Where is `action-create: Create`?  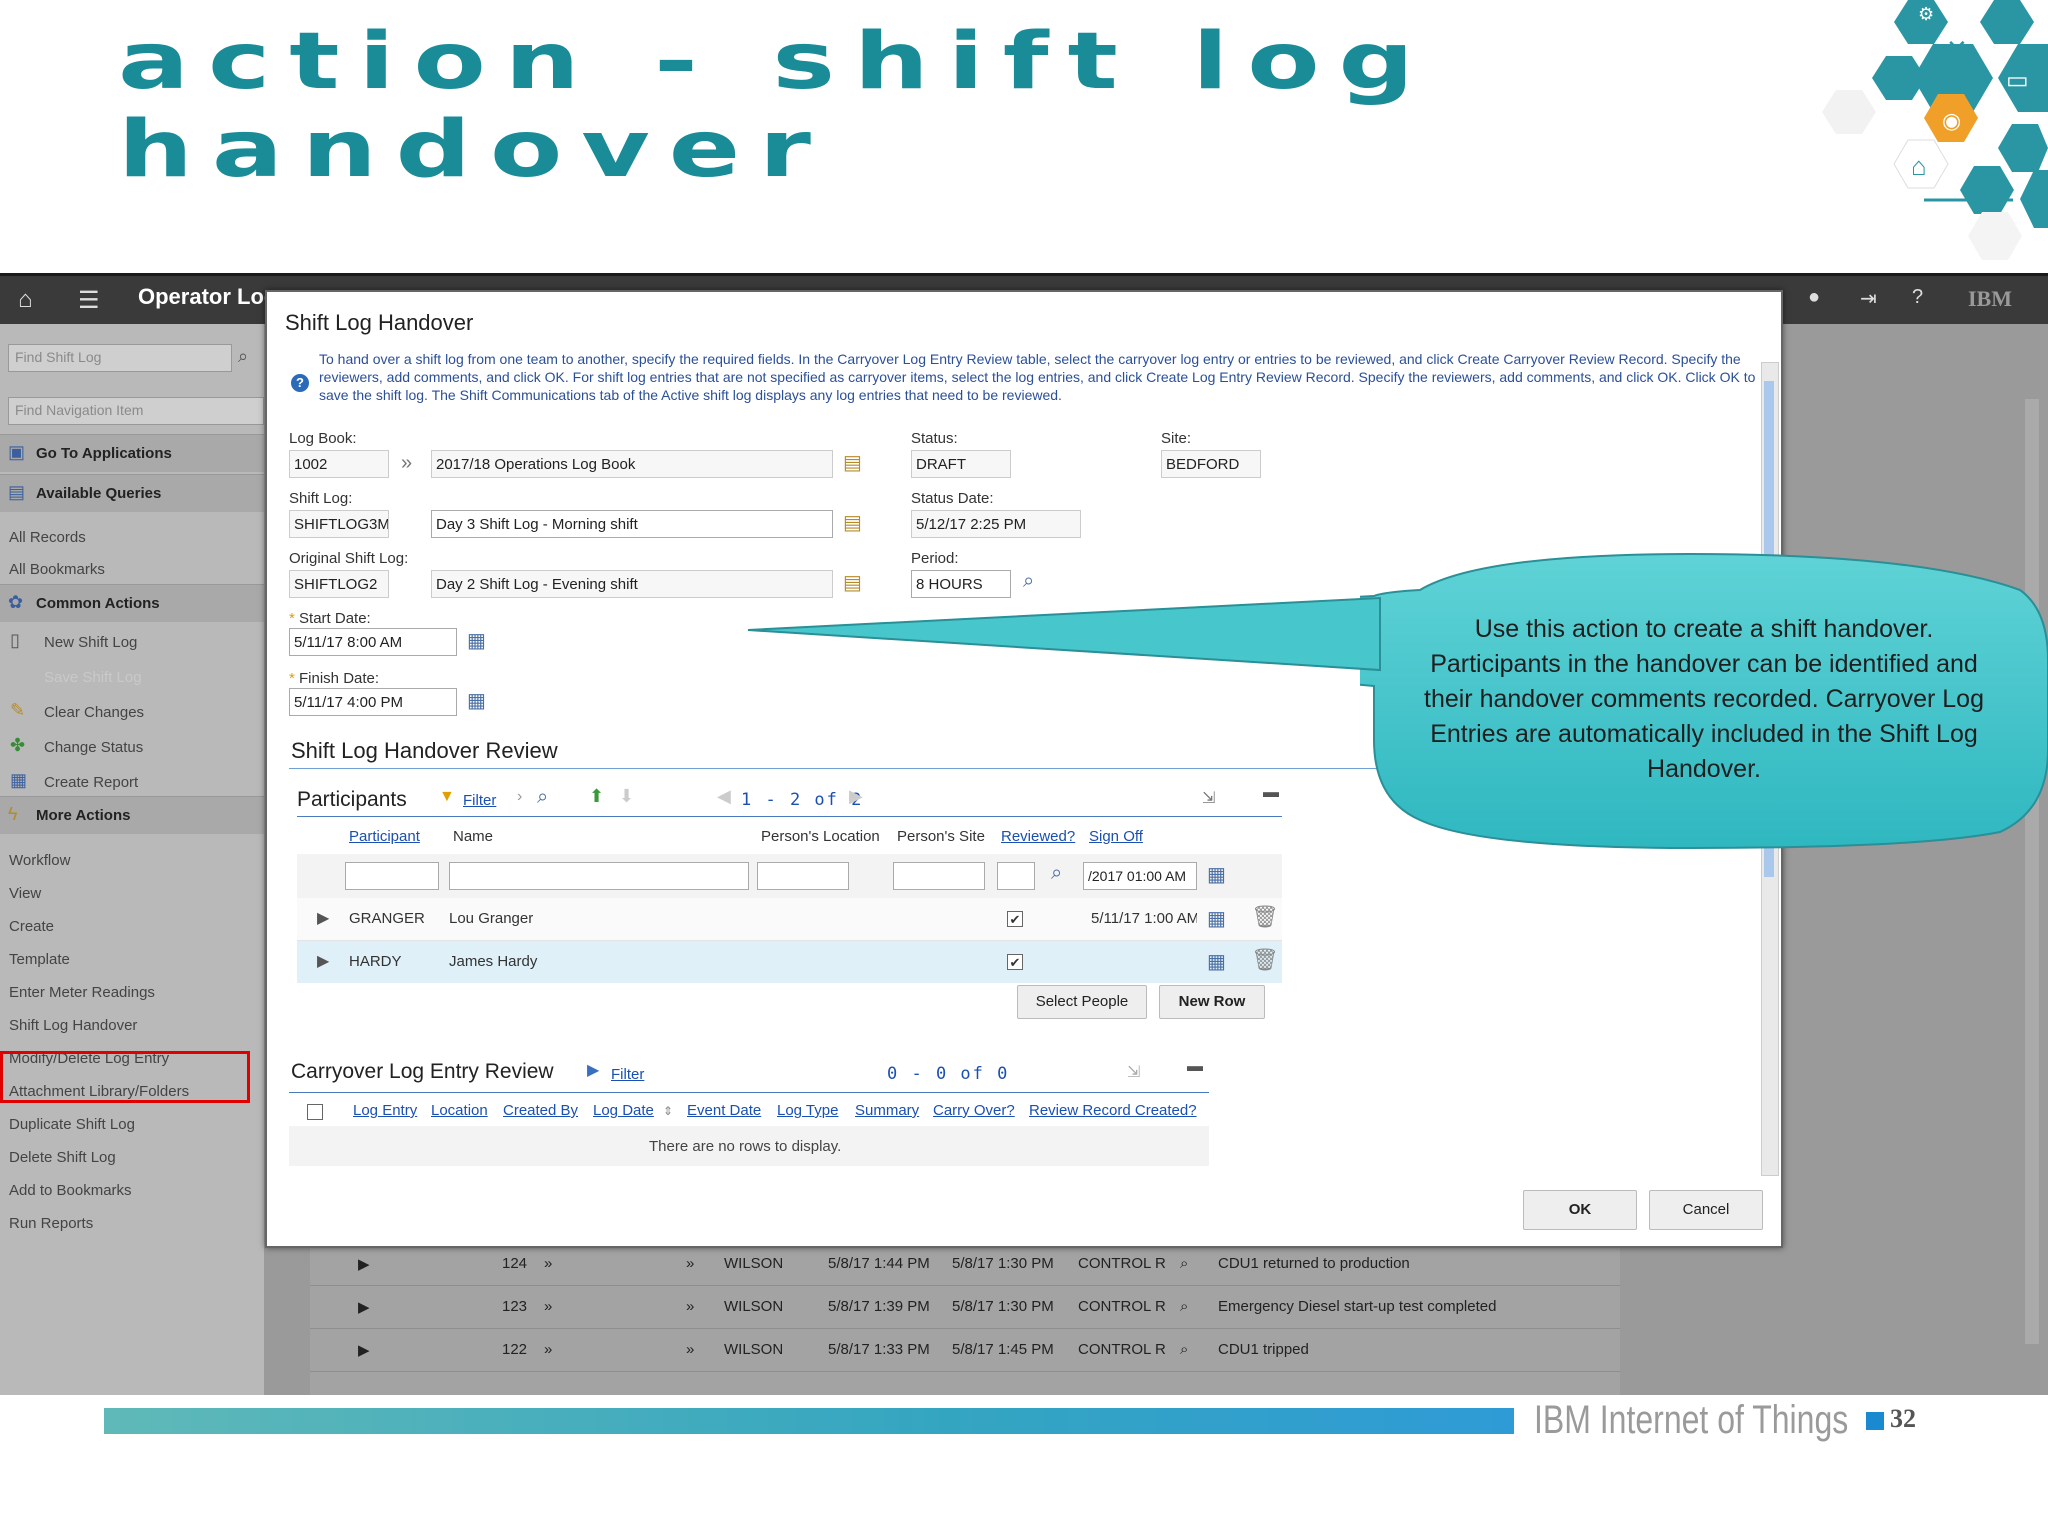
action-create: Create is located at coordinates (31, 926).